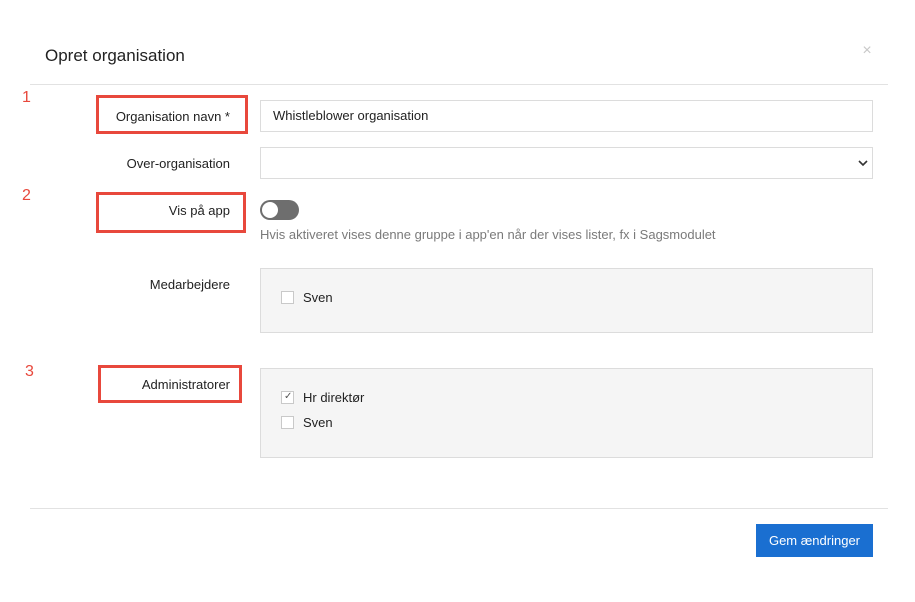  What do you see at coordinates (566, 300) in the screenshot?
I see `employees-panel: Sven` at bounding box center [566, 300].